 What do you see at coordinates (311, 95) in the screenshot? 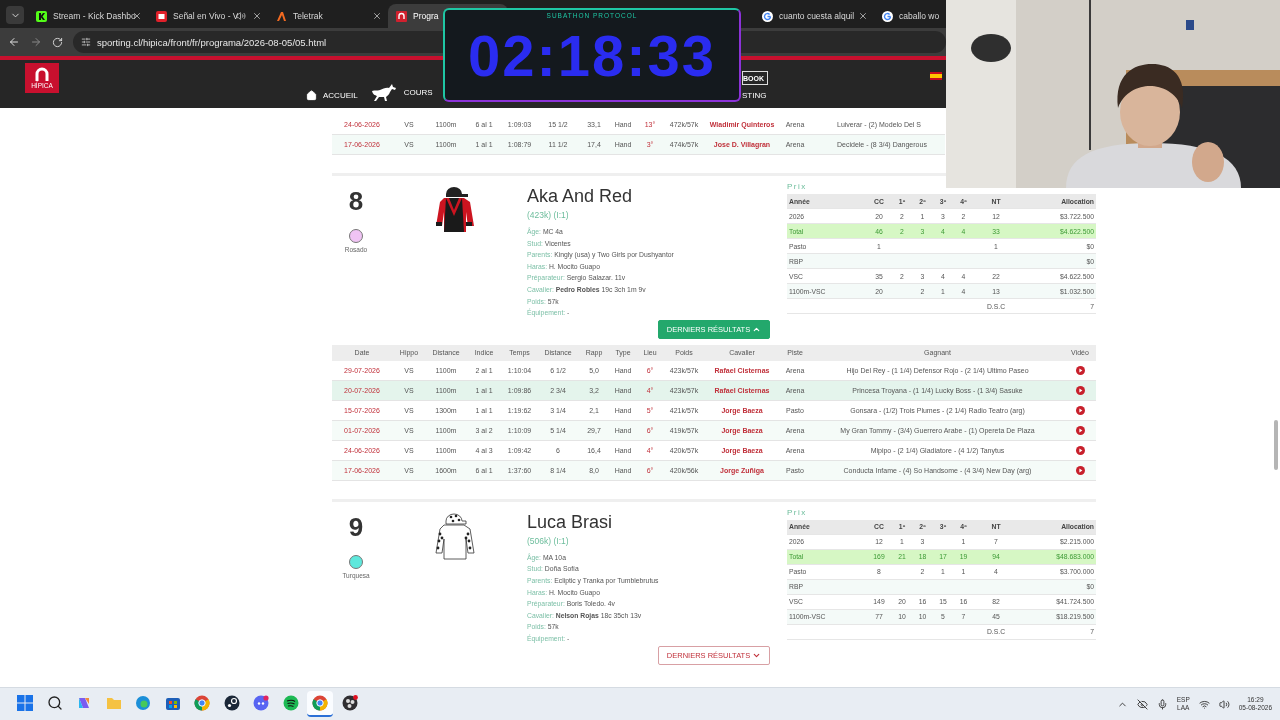
I see `home-icon` at bounding box center [311, 95].